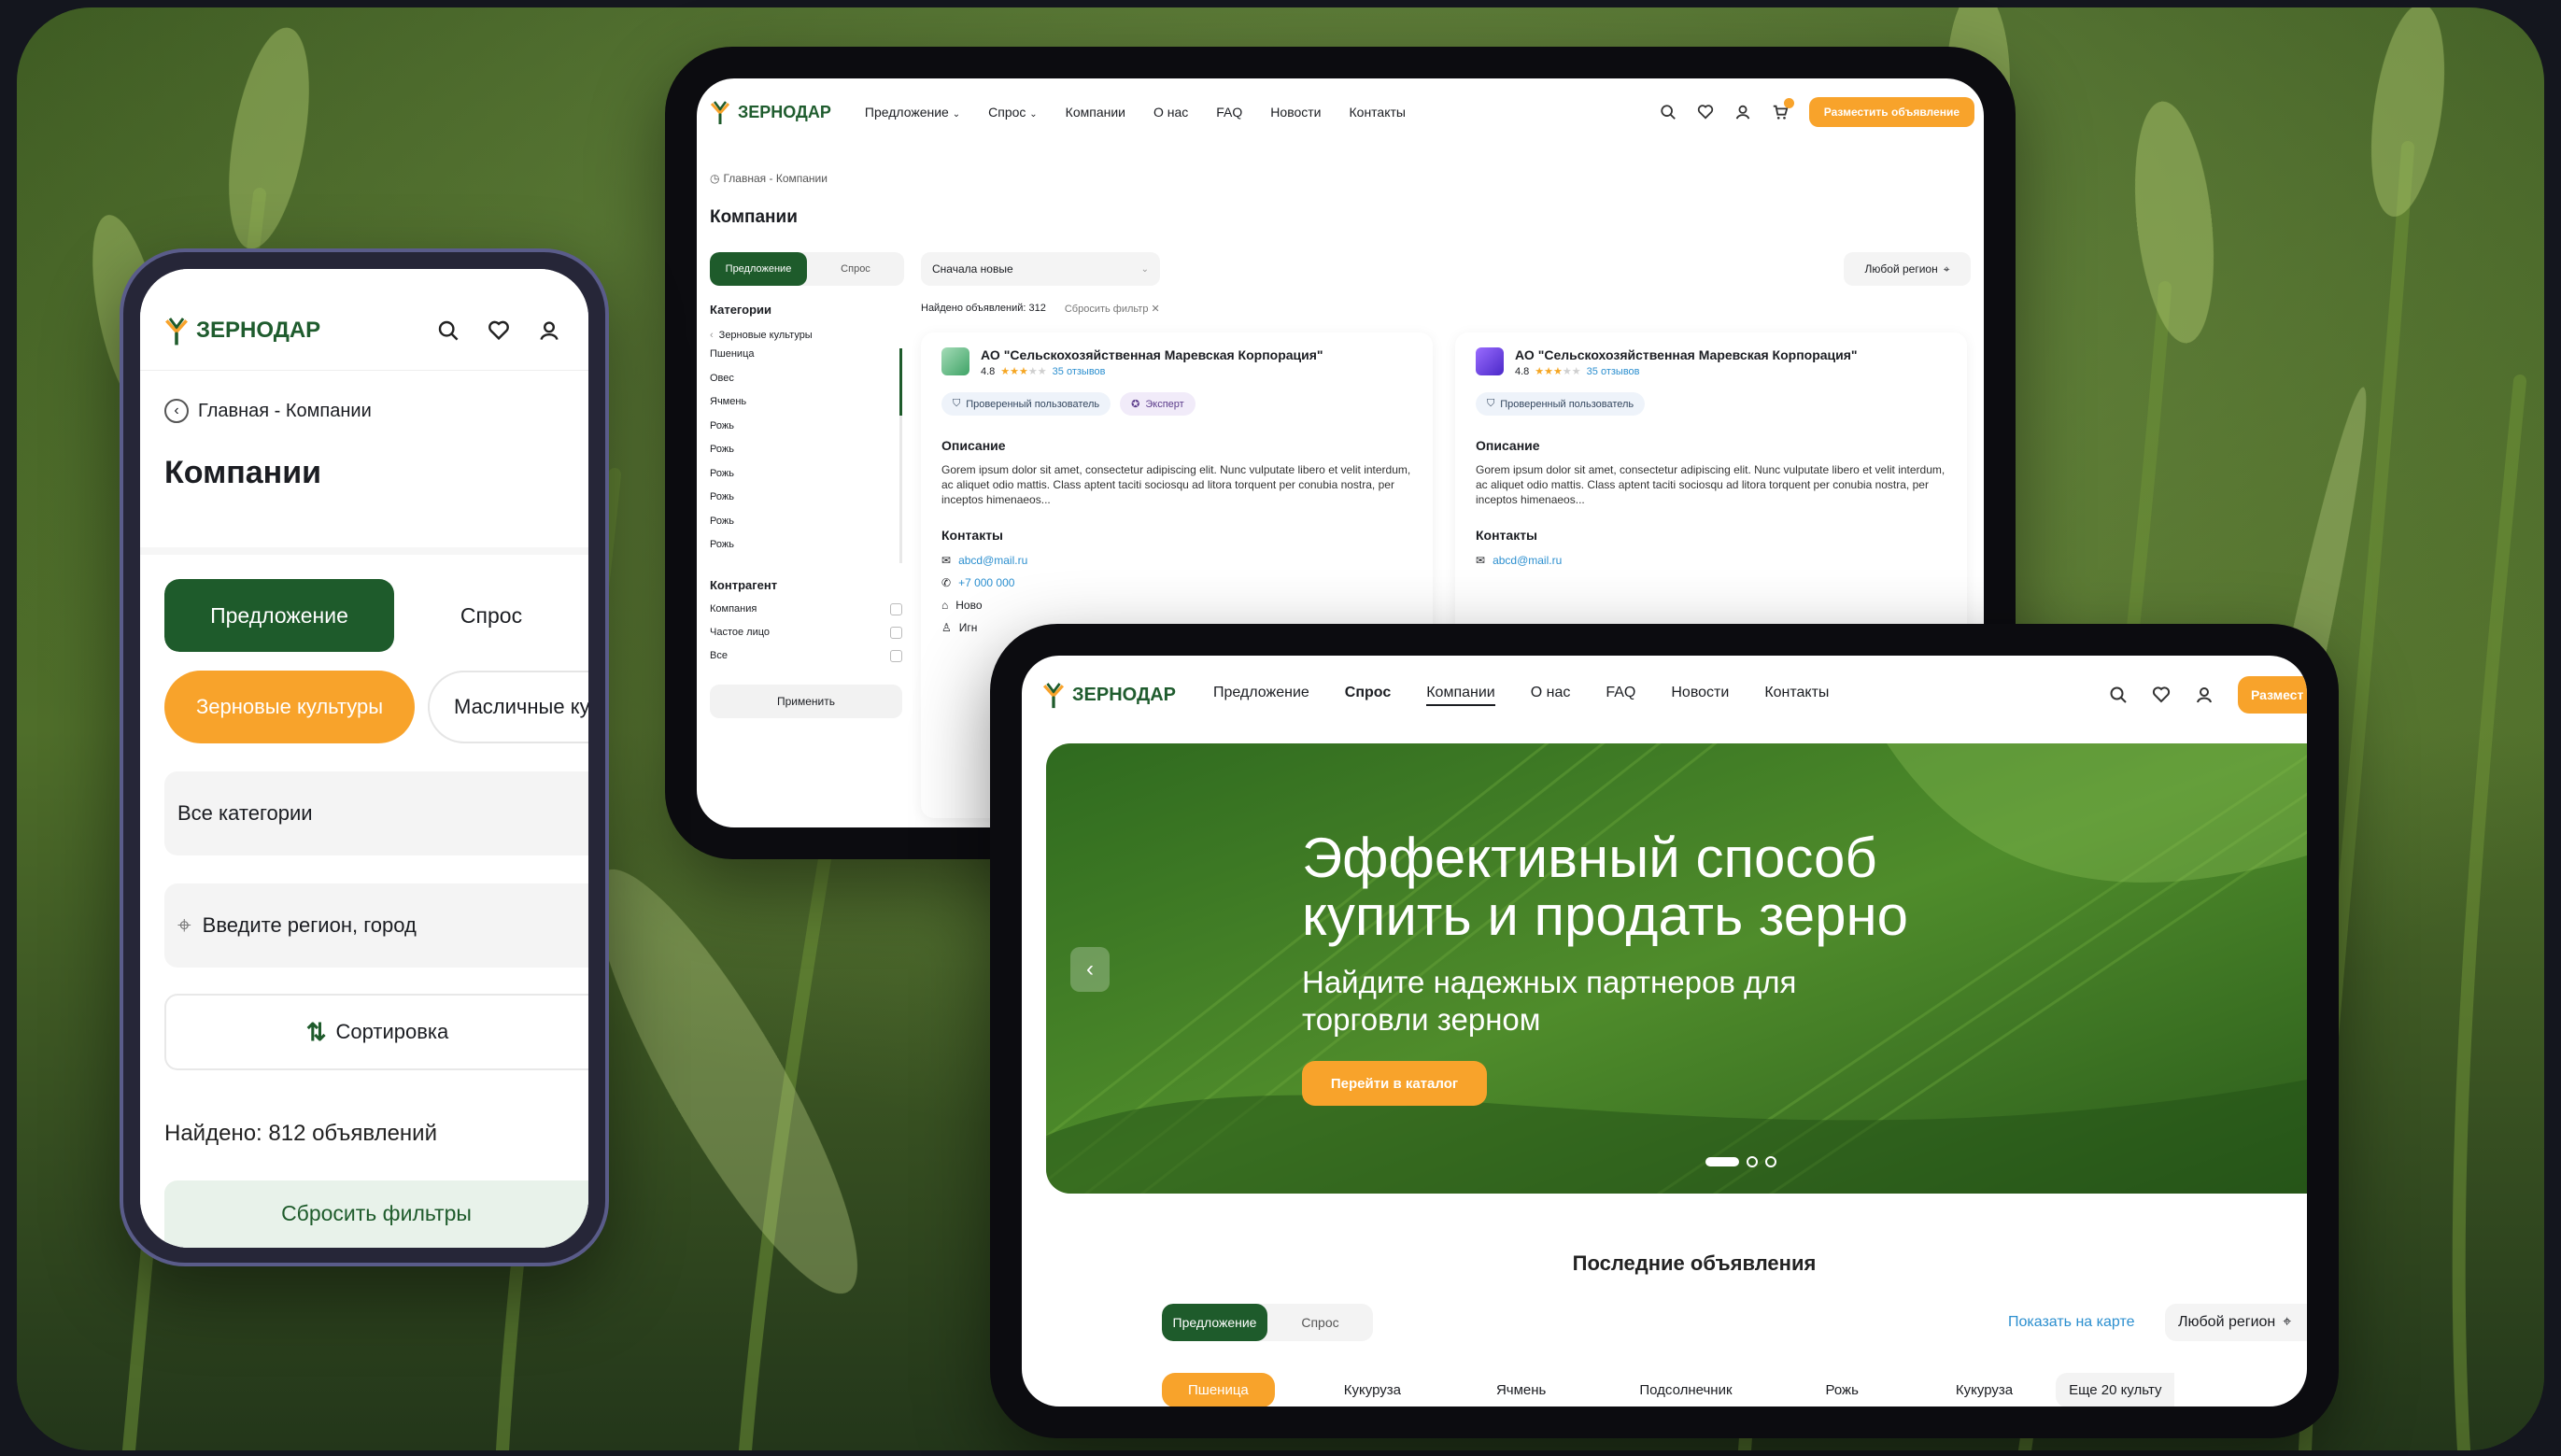  What do you see at coordinates (508, 707) in the screenshot?
I see `chip-oilseed: Масличные ку` at bounding box center [508, 707].